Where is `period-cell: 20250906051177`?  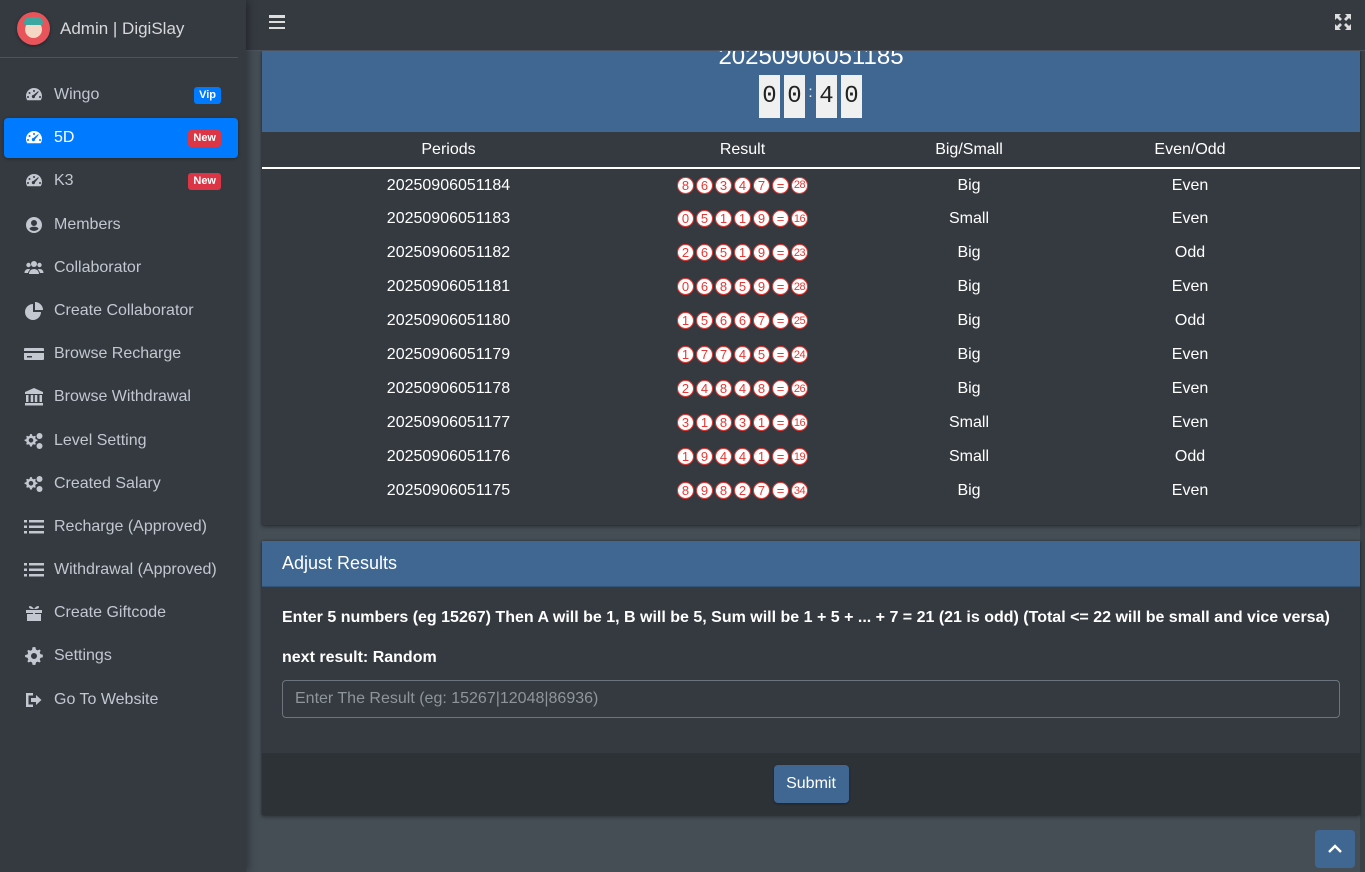
period-cell: 20250906051177 is located at coordinates (448, 422).